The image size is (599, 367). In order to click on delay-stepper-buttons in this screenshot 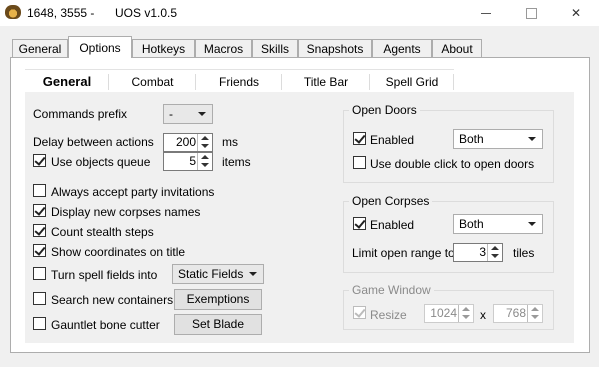, I will do `click(204, 142)`.